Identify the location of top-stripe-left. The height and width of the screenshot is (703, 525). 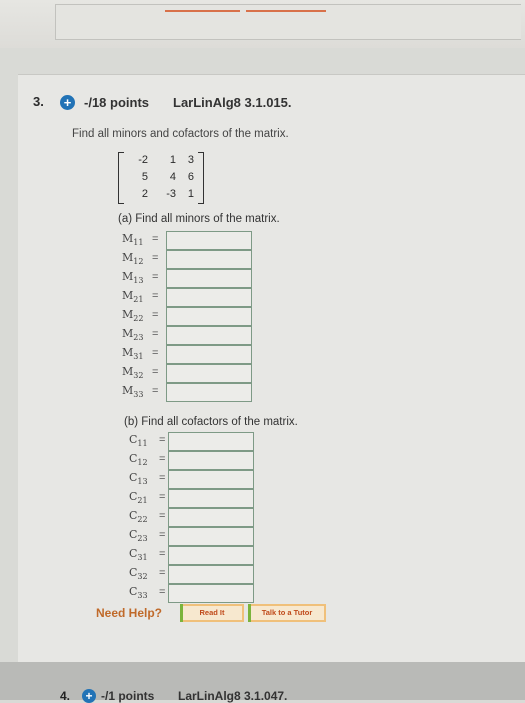
(202, 11).